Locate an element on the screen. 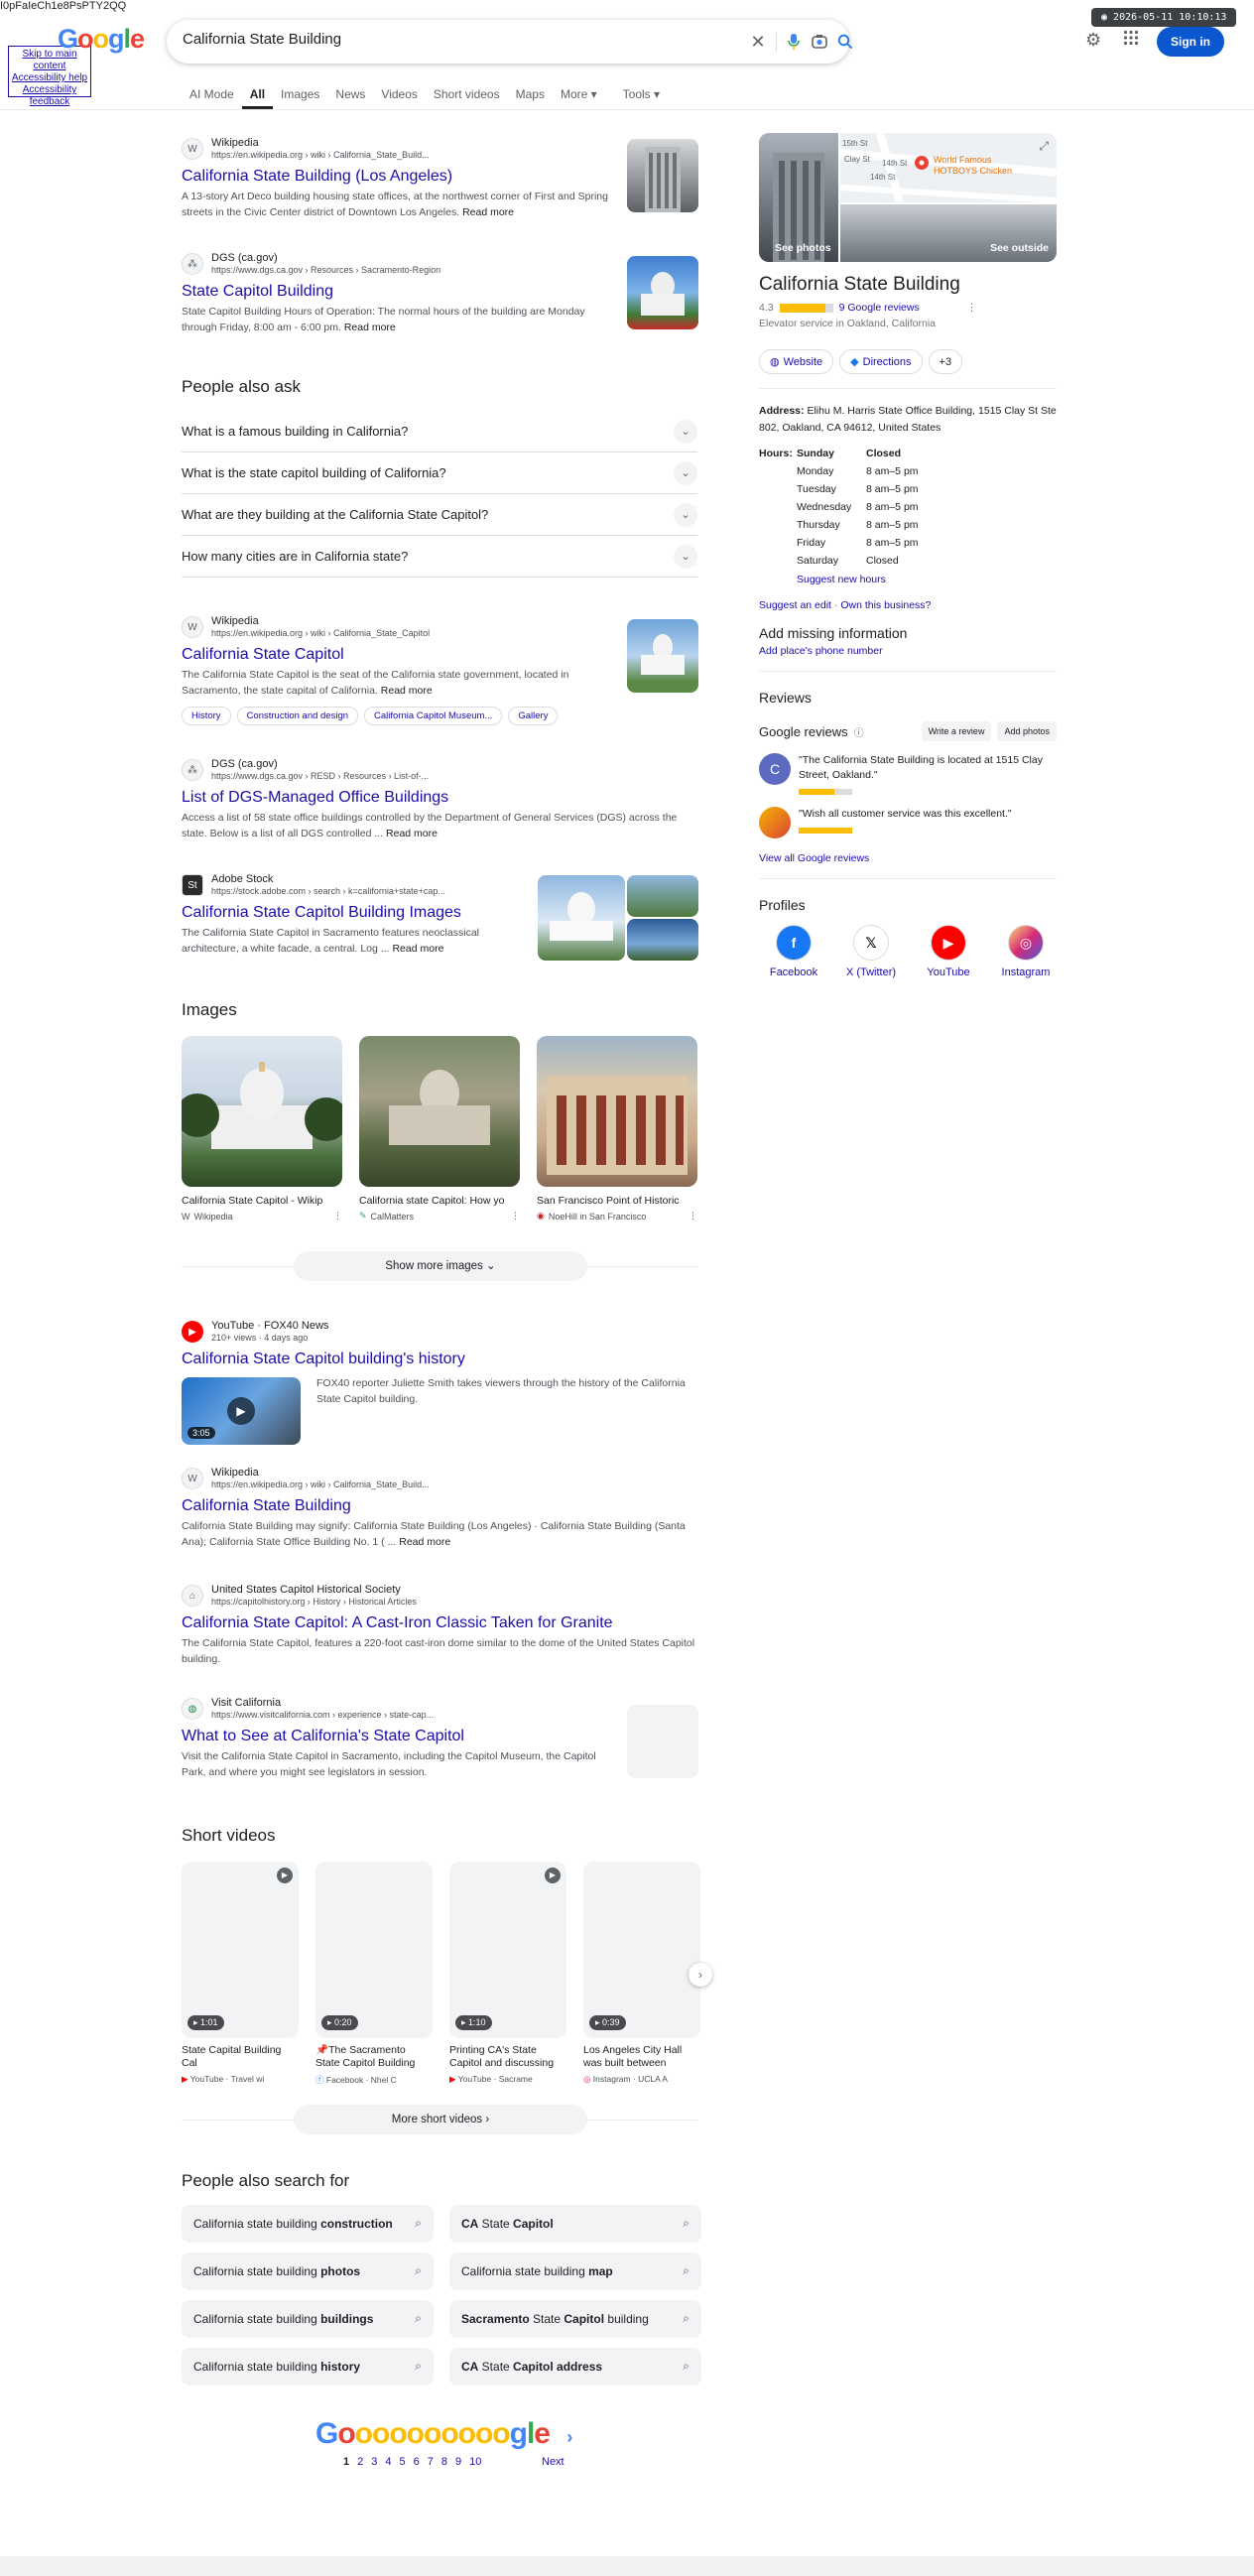 This screenshot has width=1254, height=2576. suggest-edit-link: Suggest an edit is located at coordinates (795, 605).